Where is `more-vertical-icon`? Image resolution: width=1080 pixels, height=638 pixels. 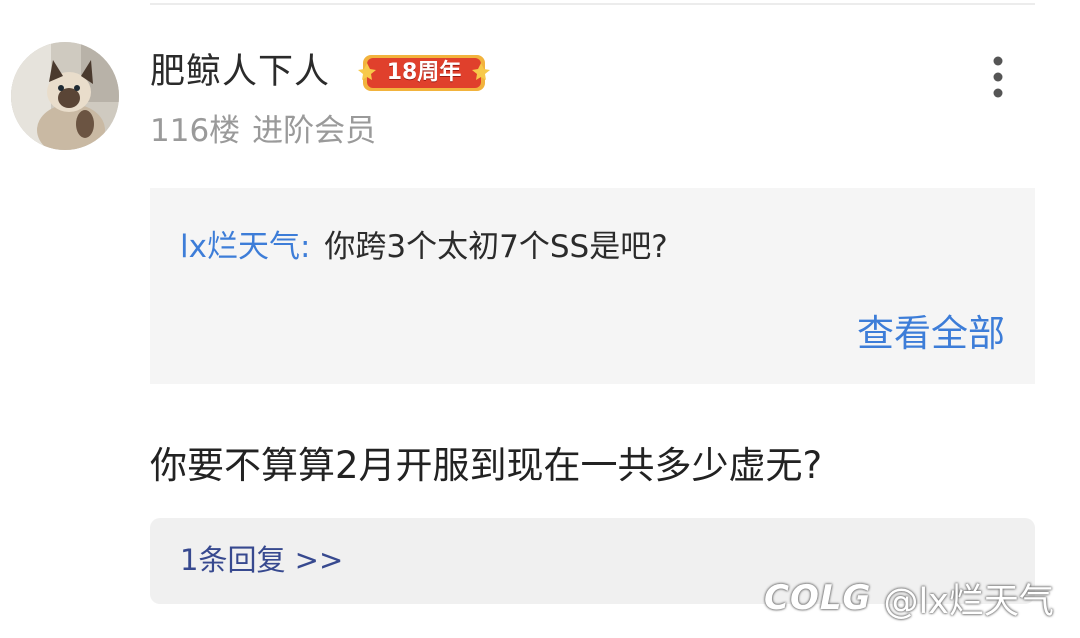 more-vertical-icon is located at coordinates (998, 77).